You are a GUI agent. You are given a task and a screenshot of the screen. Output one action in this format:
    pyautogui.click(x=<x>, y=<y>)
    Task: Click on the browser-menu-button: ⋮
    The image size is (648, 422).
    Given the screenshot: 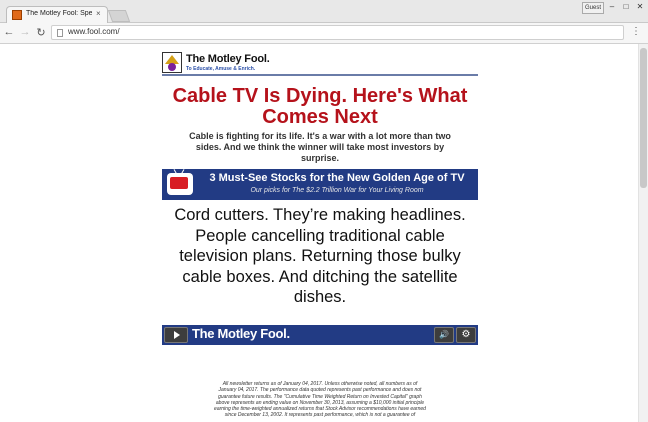 What is the action you would take?
    pyautogui.click(x=636, y=31)
    